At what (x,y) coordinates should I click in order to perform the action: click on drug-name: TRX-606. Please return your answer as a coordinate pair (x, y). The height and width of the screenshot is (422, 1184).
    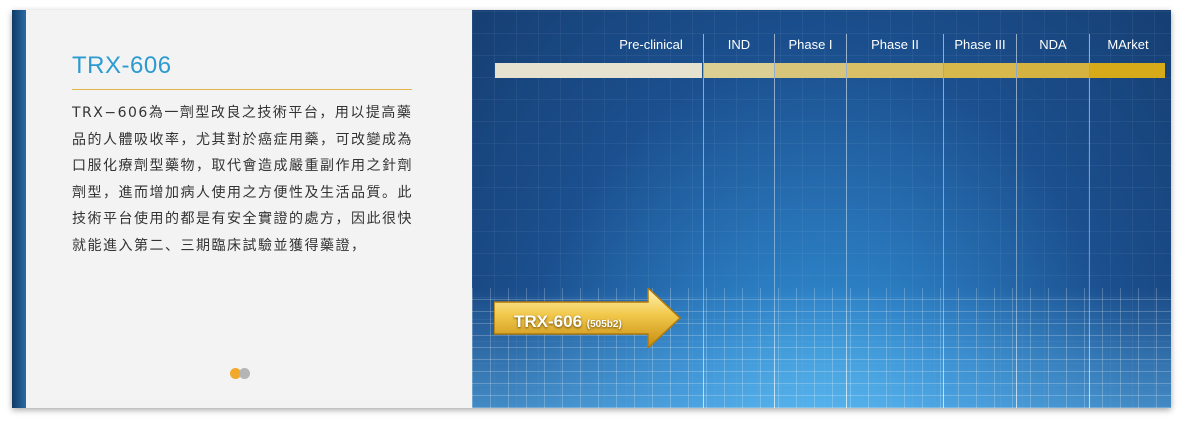
    Looking at the image, I should click on (548, 321).